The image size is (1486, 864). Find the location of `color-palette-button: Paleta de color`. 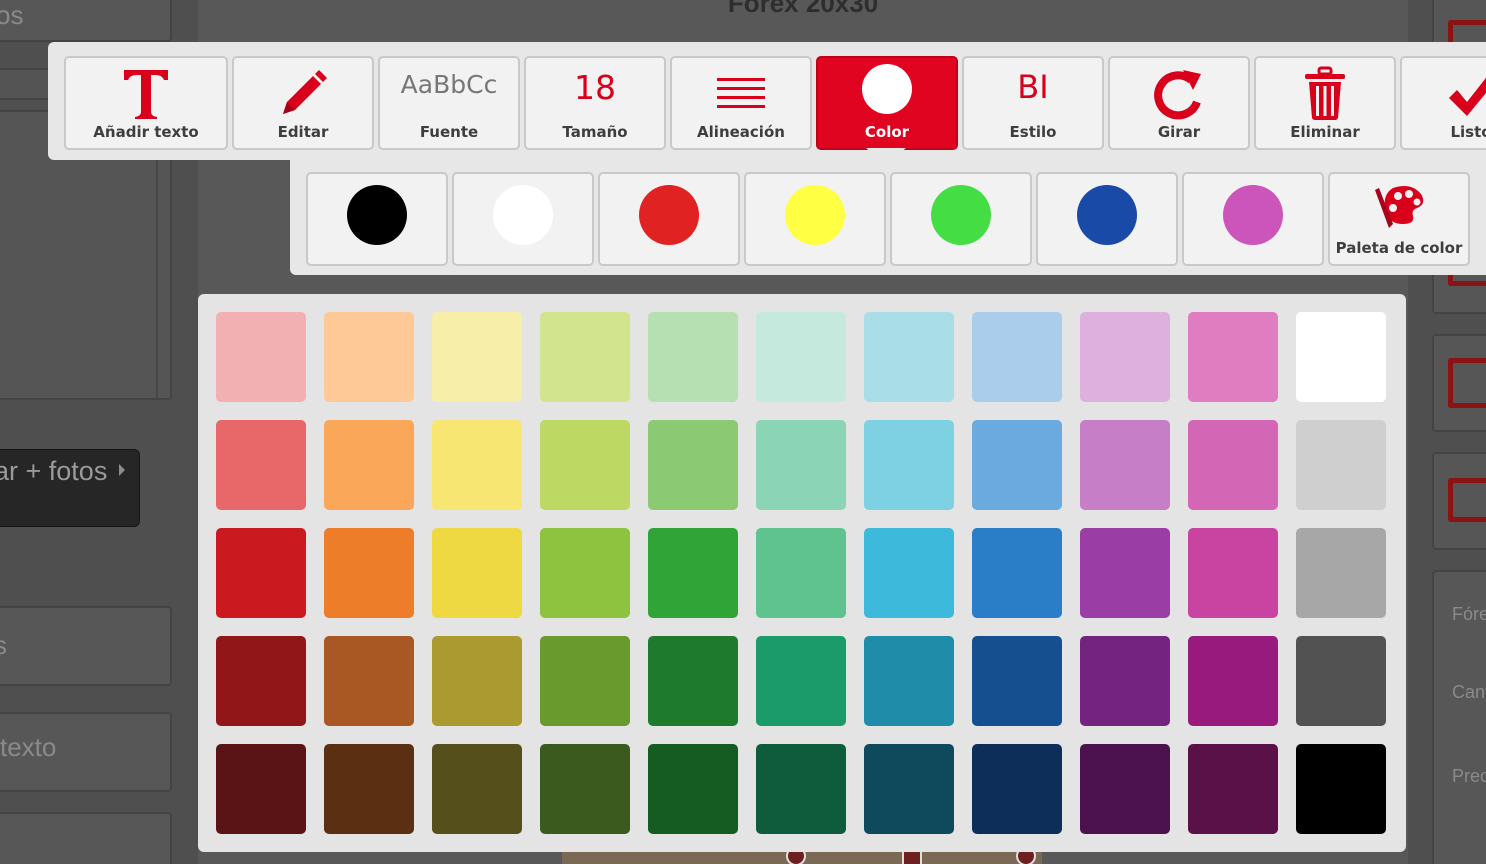

color-palette-button: Paleta de color is located at coordinates (1399, 219).